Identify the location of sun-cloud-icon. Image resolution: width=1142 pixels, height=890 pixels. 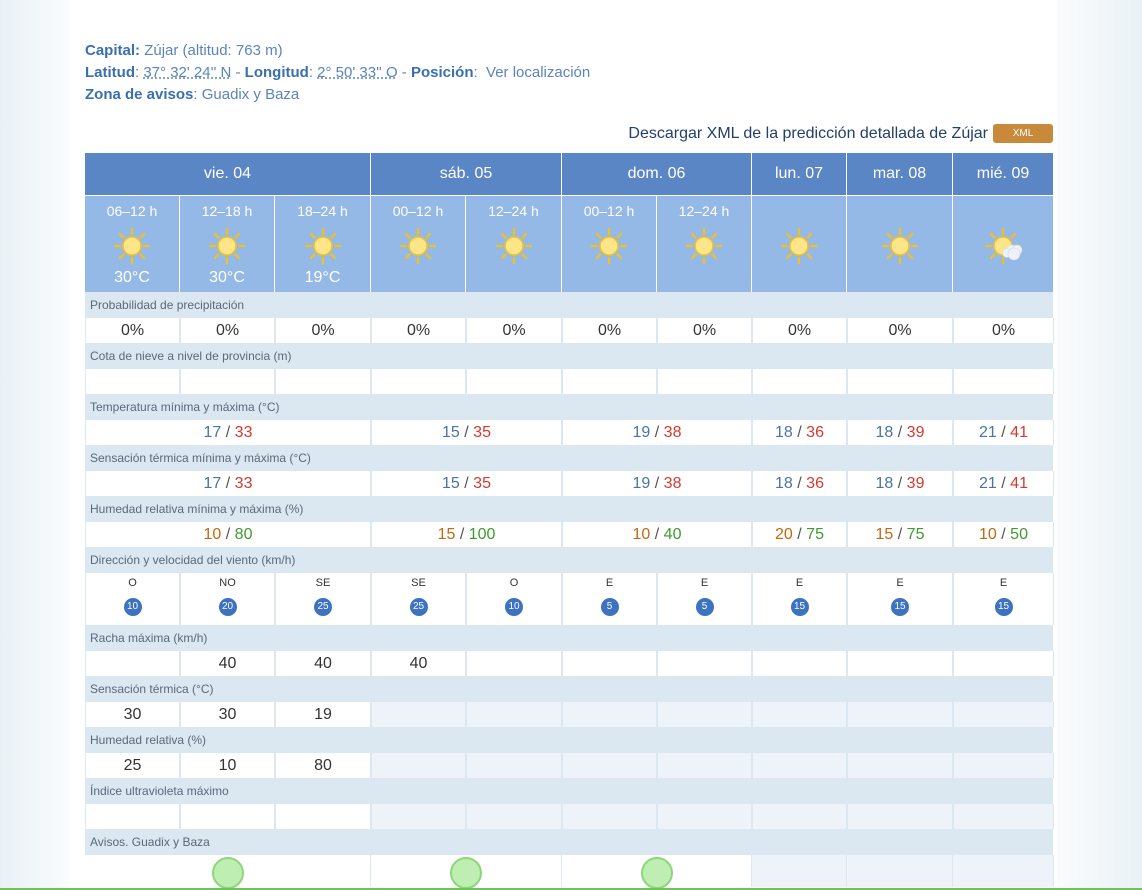
(1003, 246).